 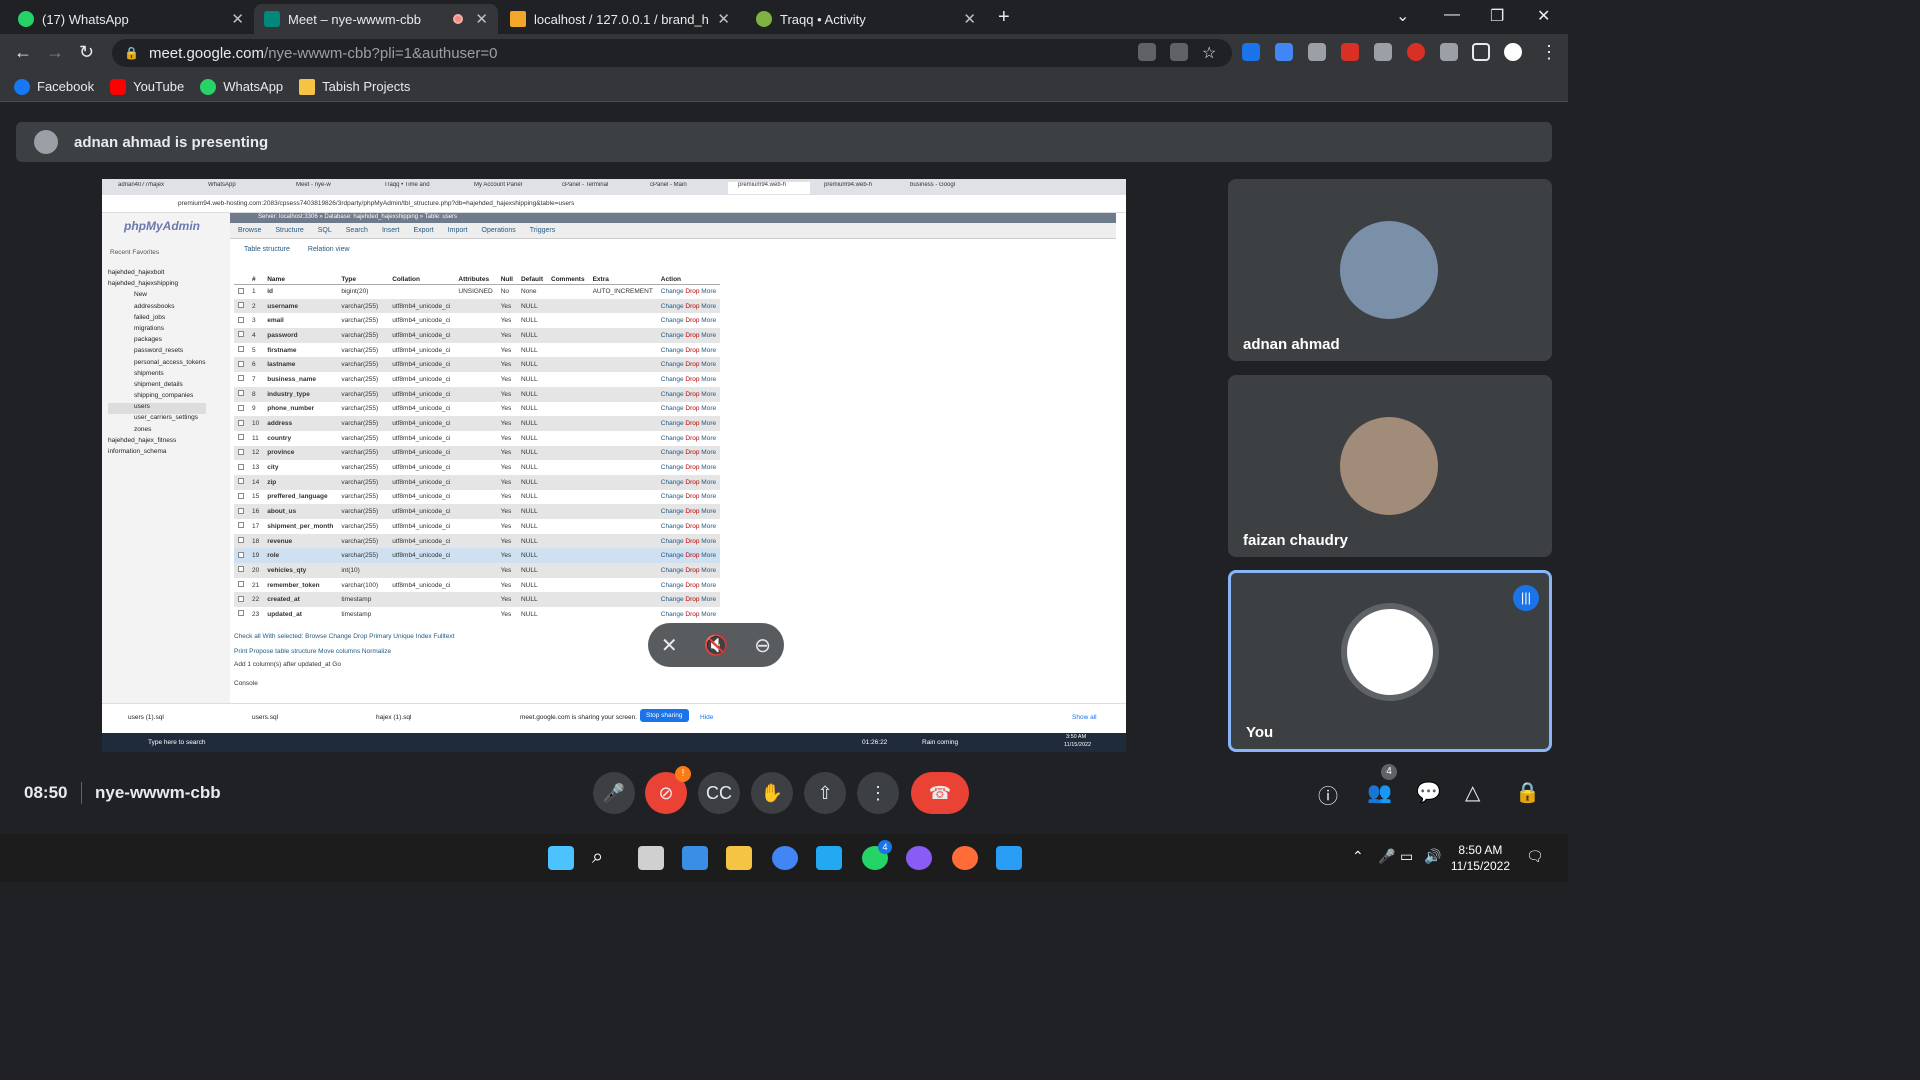 What do you see at coordinates (1004, 17) in the screenshot?
I see `new-tab-button: +` at bounding box center [1004, 17].